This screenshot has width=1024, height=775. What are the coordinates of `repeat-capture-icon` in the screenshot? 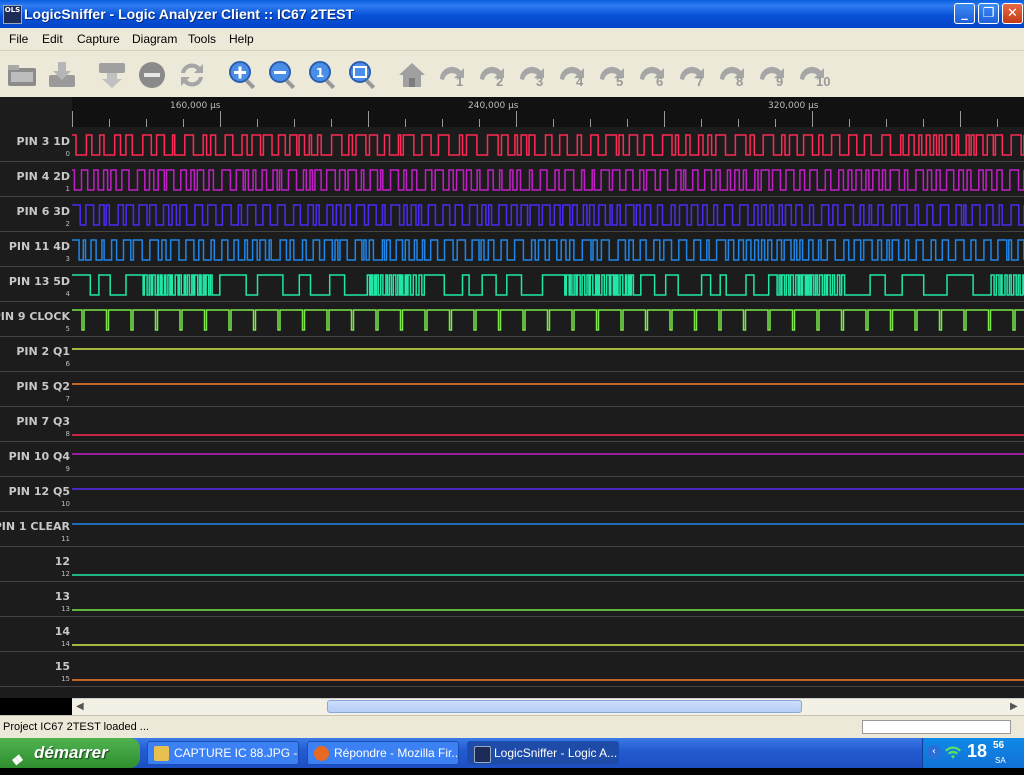 It's located at (192, 75).